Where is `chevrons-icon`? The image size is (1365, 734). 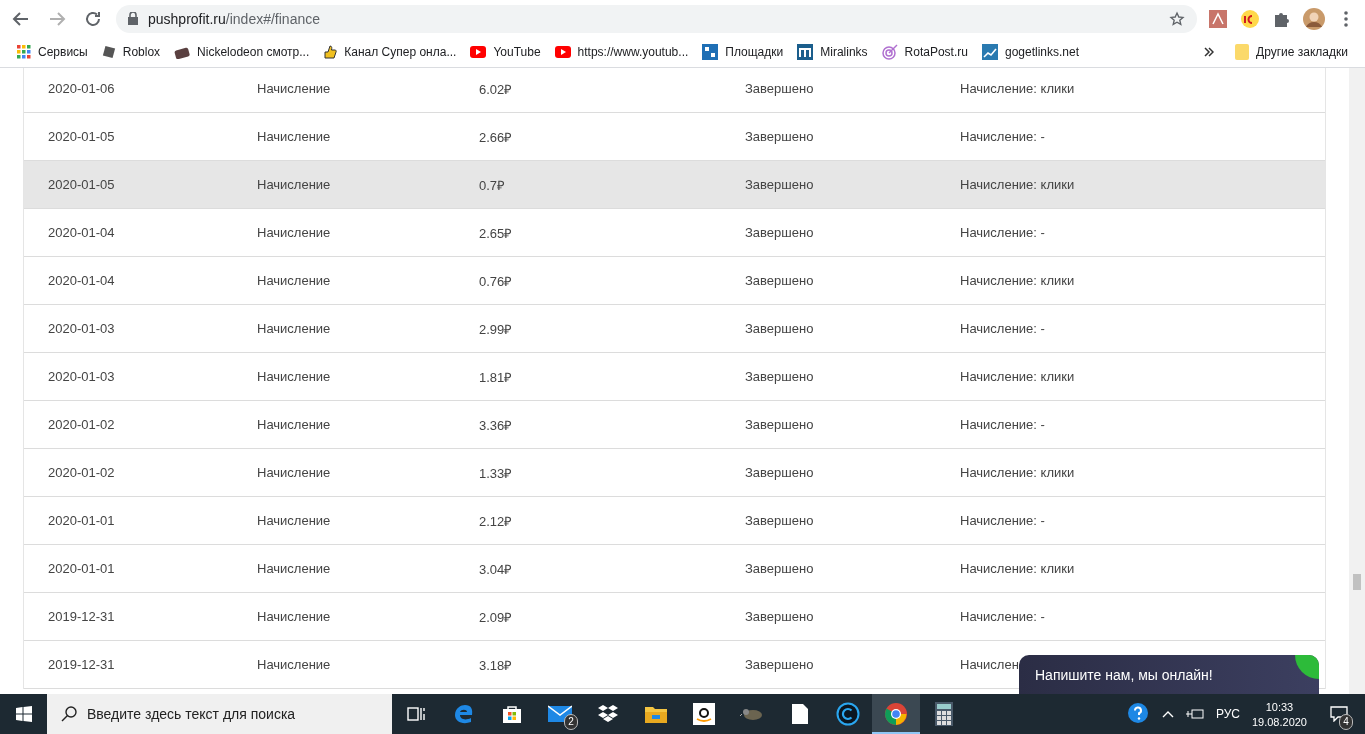 chevrons-icon is located at coordinates (1209, 52).